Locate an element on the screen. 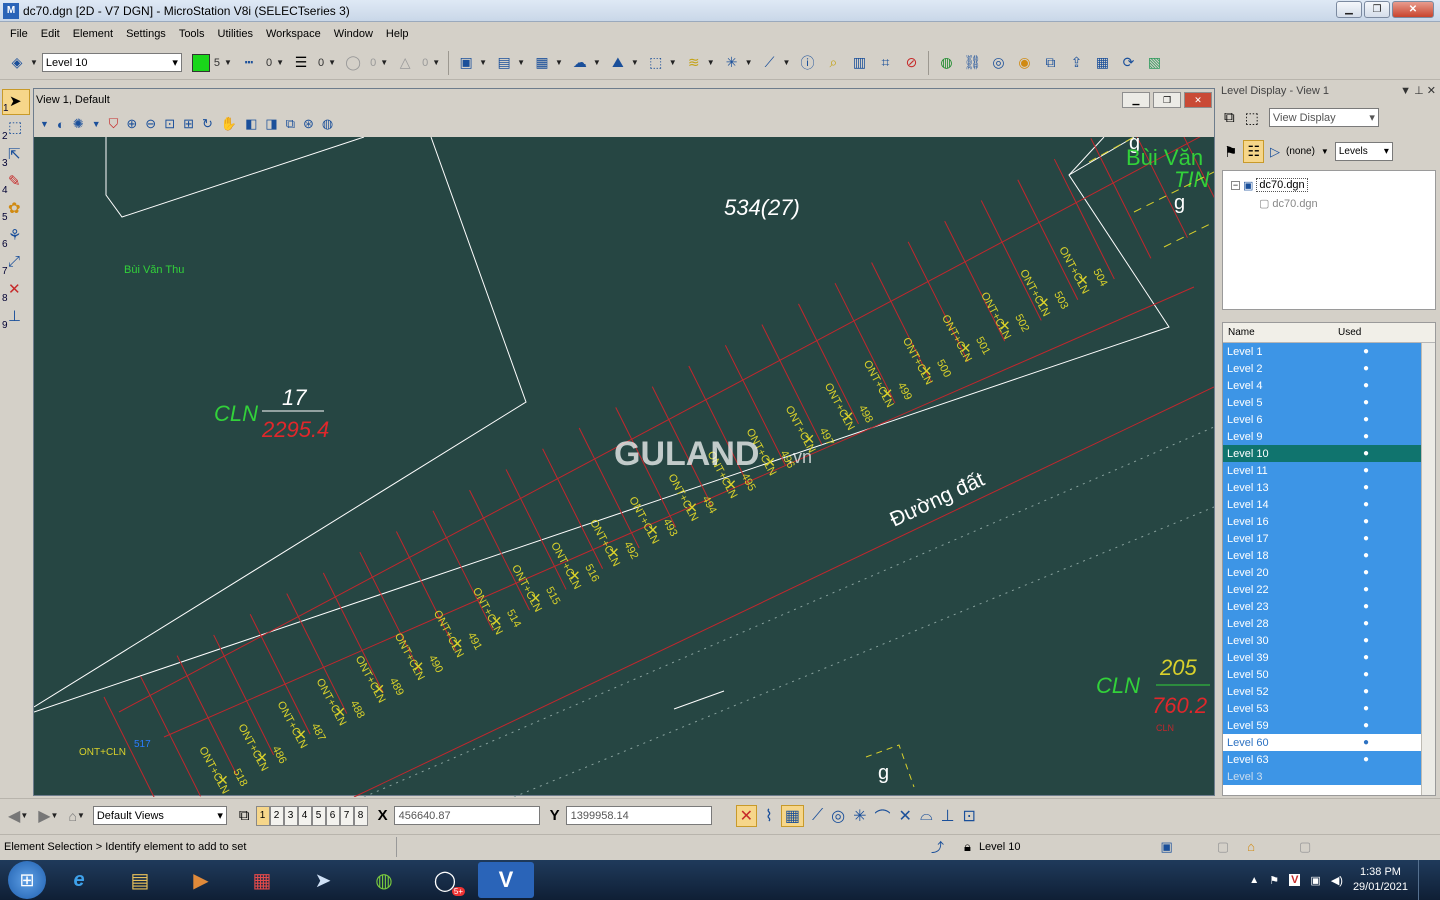 The width and height of the screenshot is (1440, 900). bisector-snap-icon: ⊡ is located at coordinates (969, 816).